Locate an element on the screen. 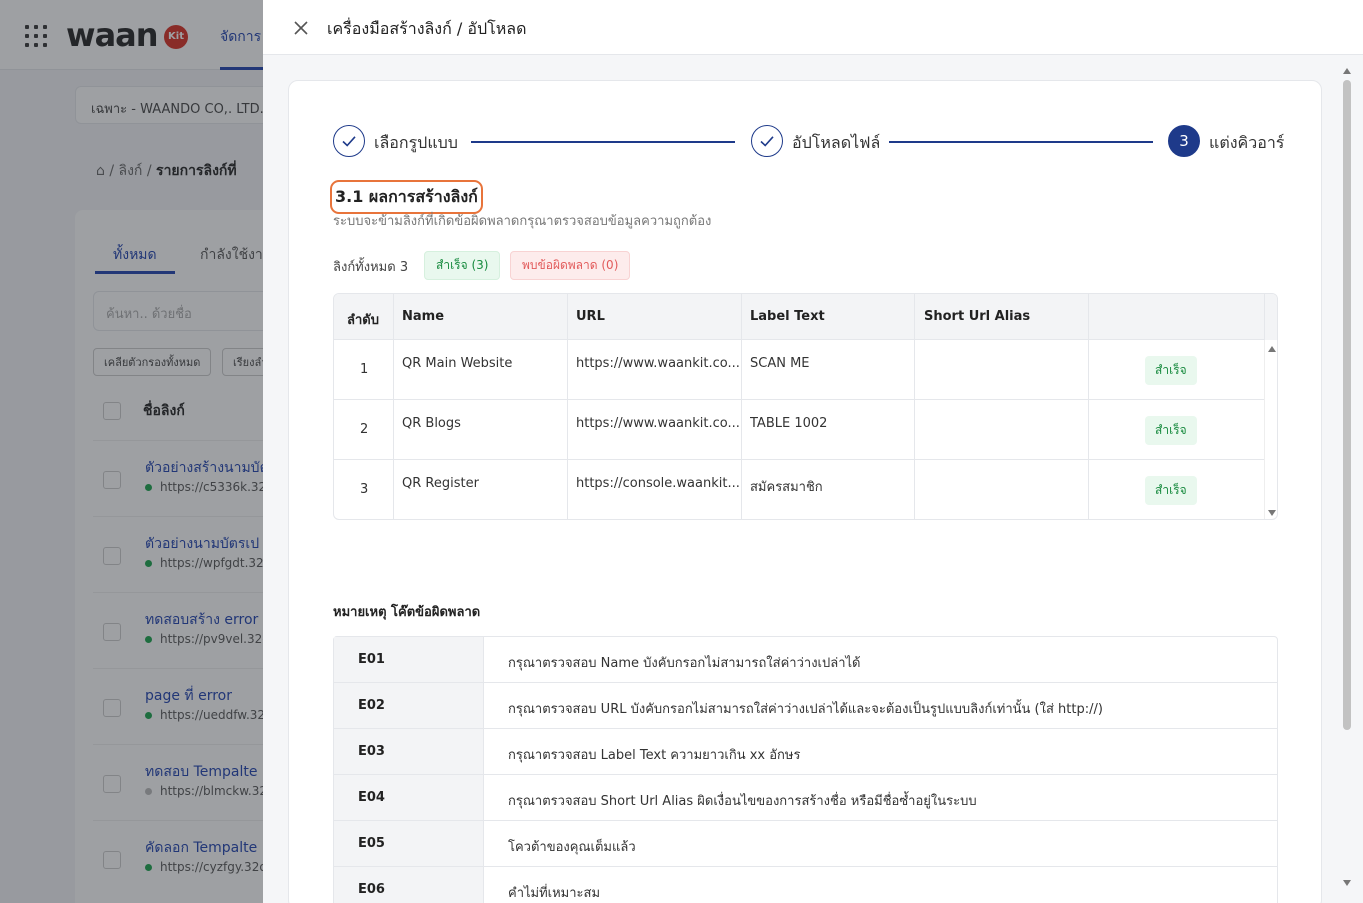  error-code: E03 is located at coordinates (409, 751).